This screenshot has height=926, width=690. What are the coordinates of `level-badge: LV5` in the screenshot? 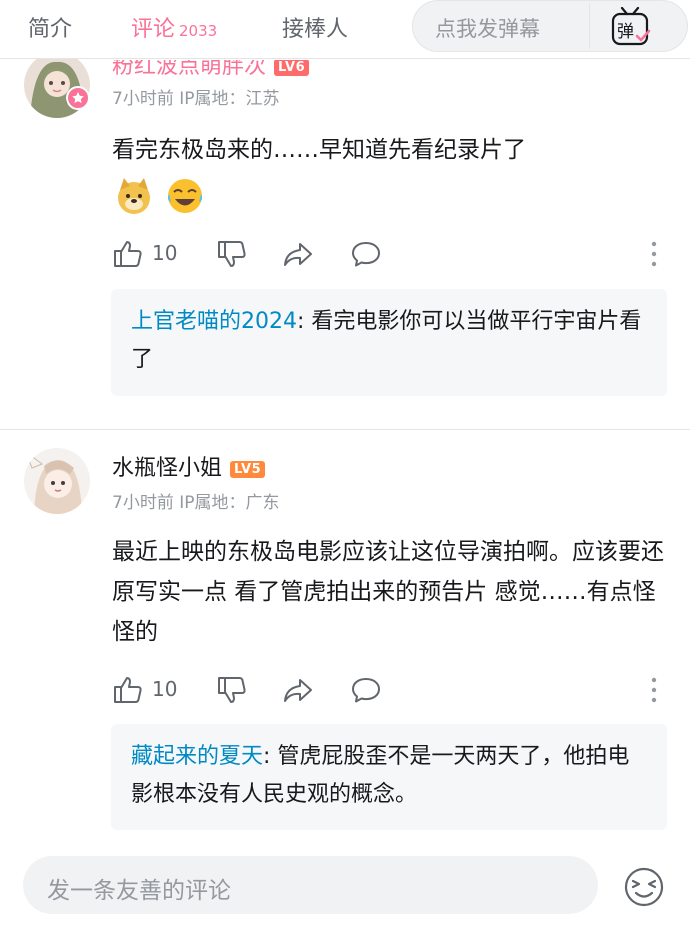 It's located at (248, 469).